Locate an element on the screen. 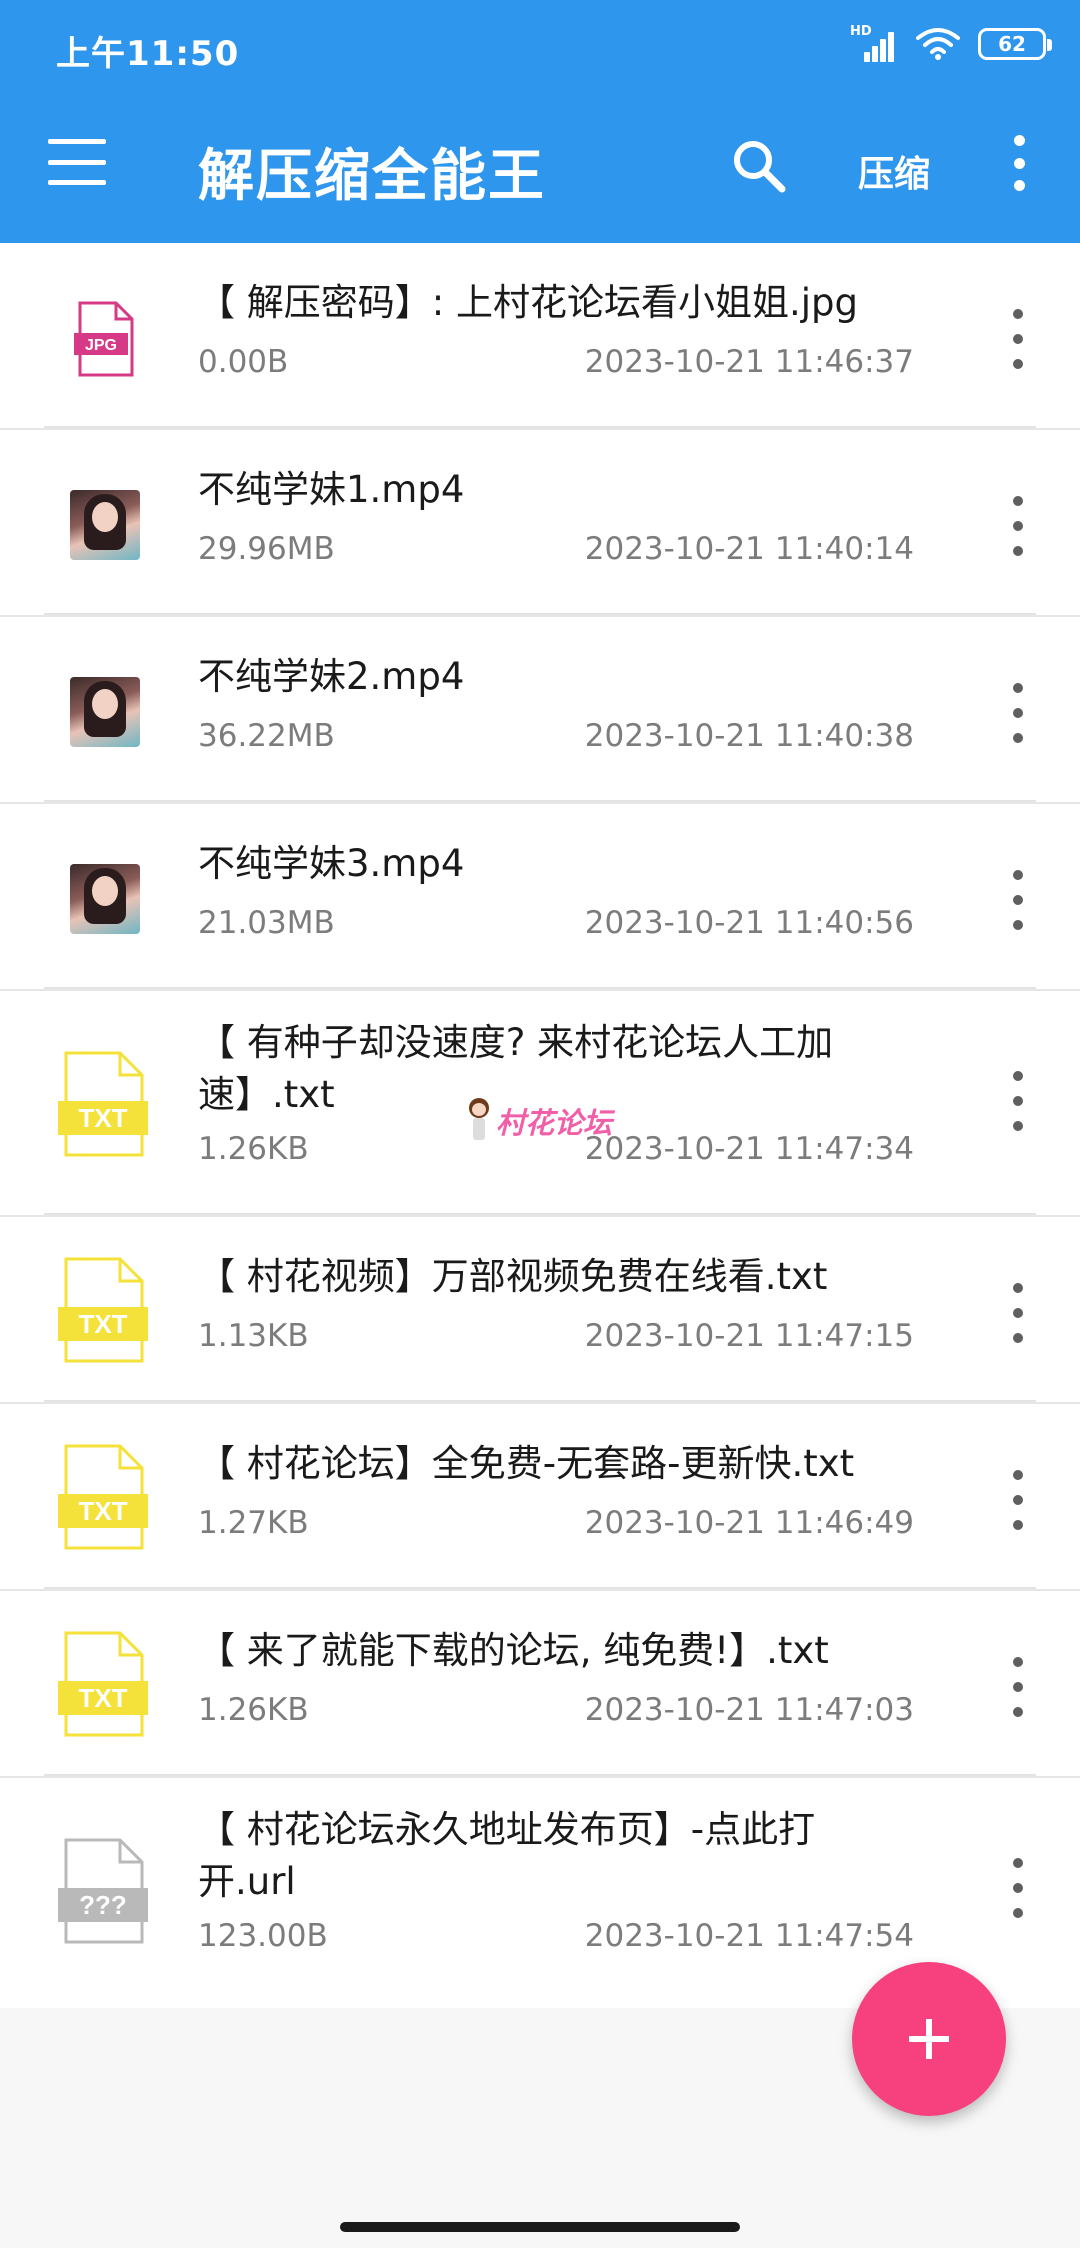 The width and height of the screenshot is (1080, 2248). watermark: 村花论坛 is located at coordinates (539, 1121).